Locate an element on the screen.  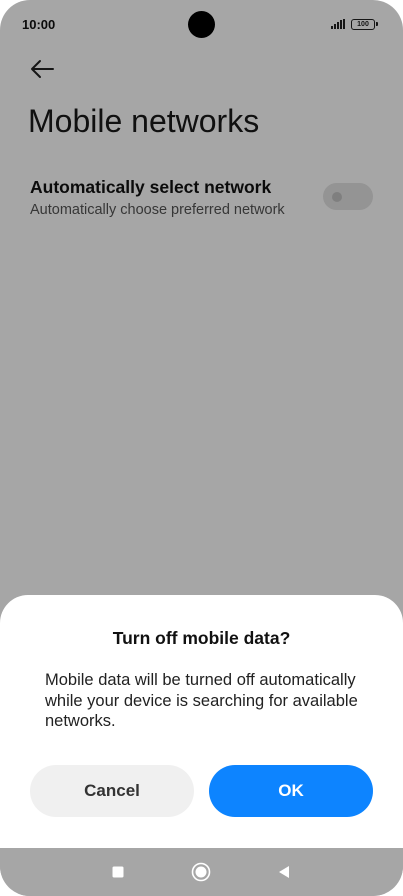
home-circle-icon is located at coordinates (201, 872).